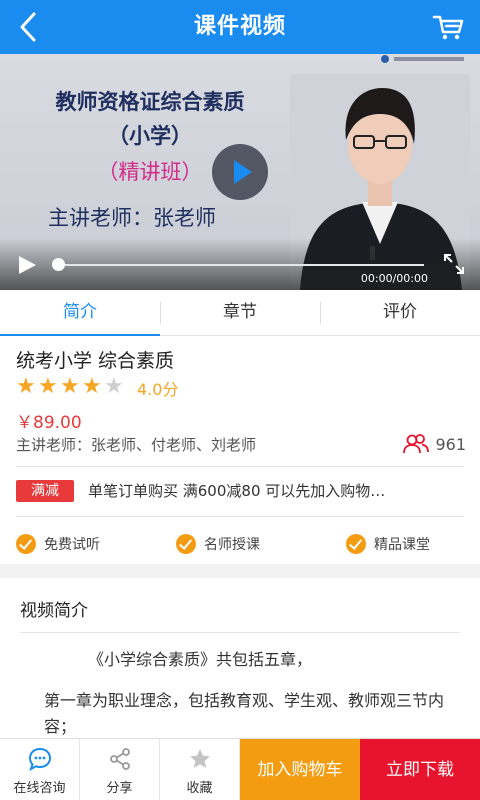 The image size is (480, 800). I want to click on watermark-logo, so click(422, 59).